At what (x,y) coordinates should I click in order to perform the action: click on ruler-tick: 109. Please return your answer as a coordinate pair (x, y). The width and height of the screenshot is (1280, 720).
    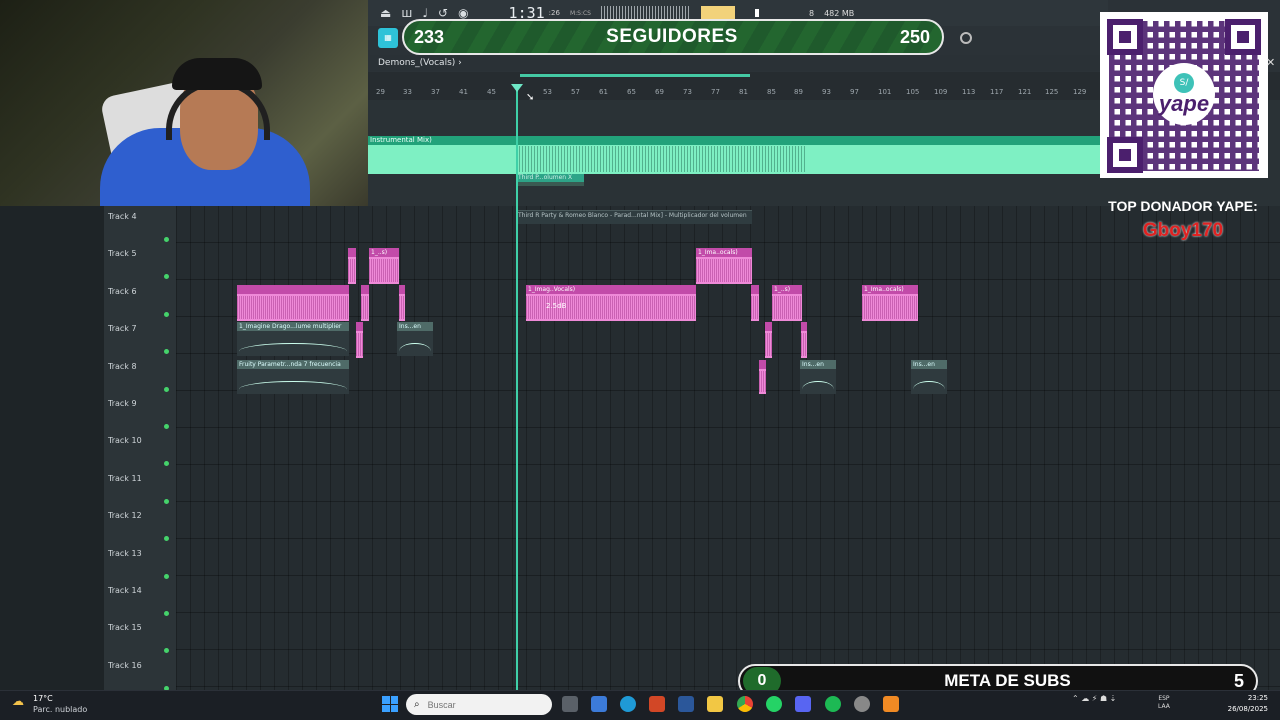
    Looking at the image, I should click on (941, 92).